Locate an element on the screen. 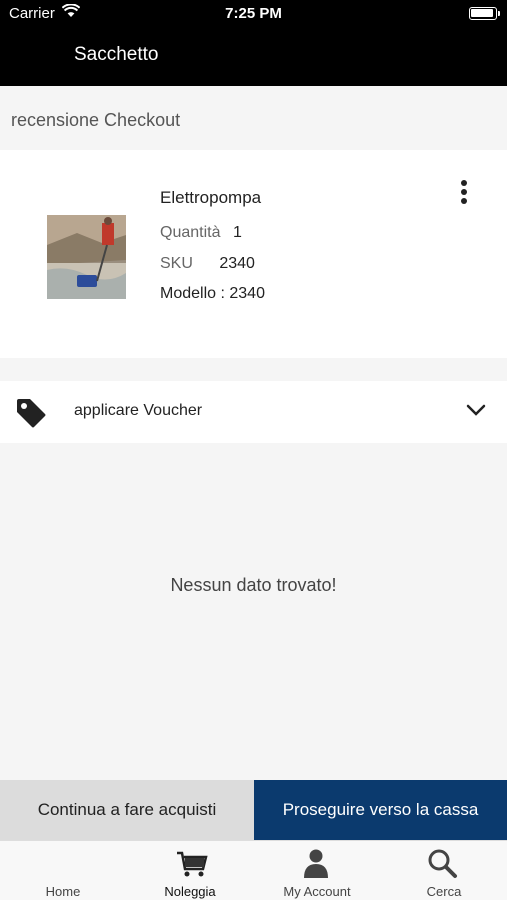 The height and width of the screenshot is (900, 507). tab-label: Cerca is located at coordinates (444, 891).